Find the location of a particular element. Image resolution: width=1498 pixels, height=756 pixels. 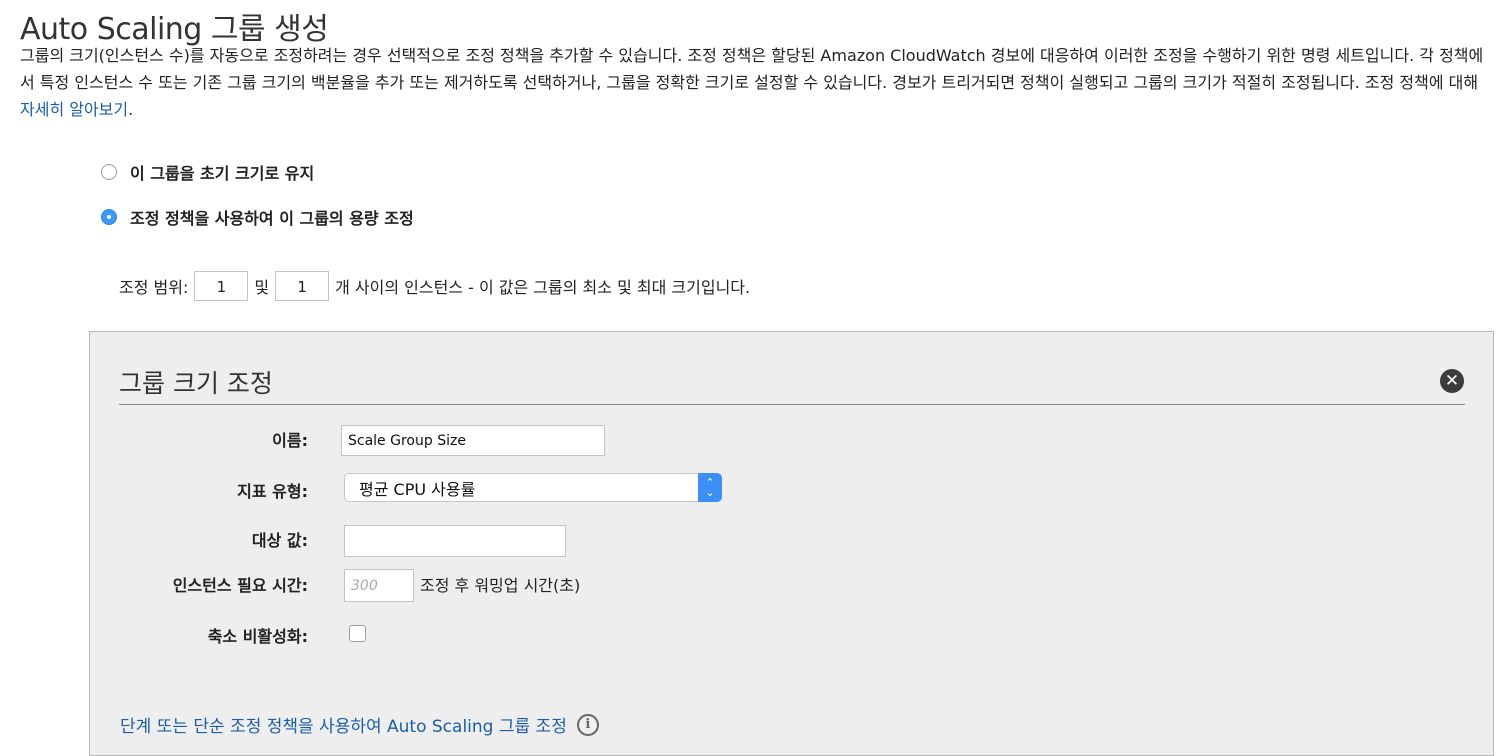

metric-type-label: 지표 유형: is located at coordinates (272, 491).